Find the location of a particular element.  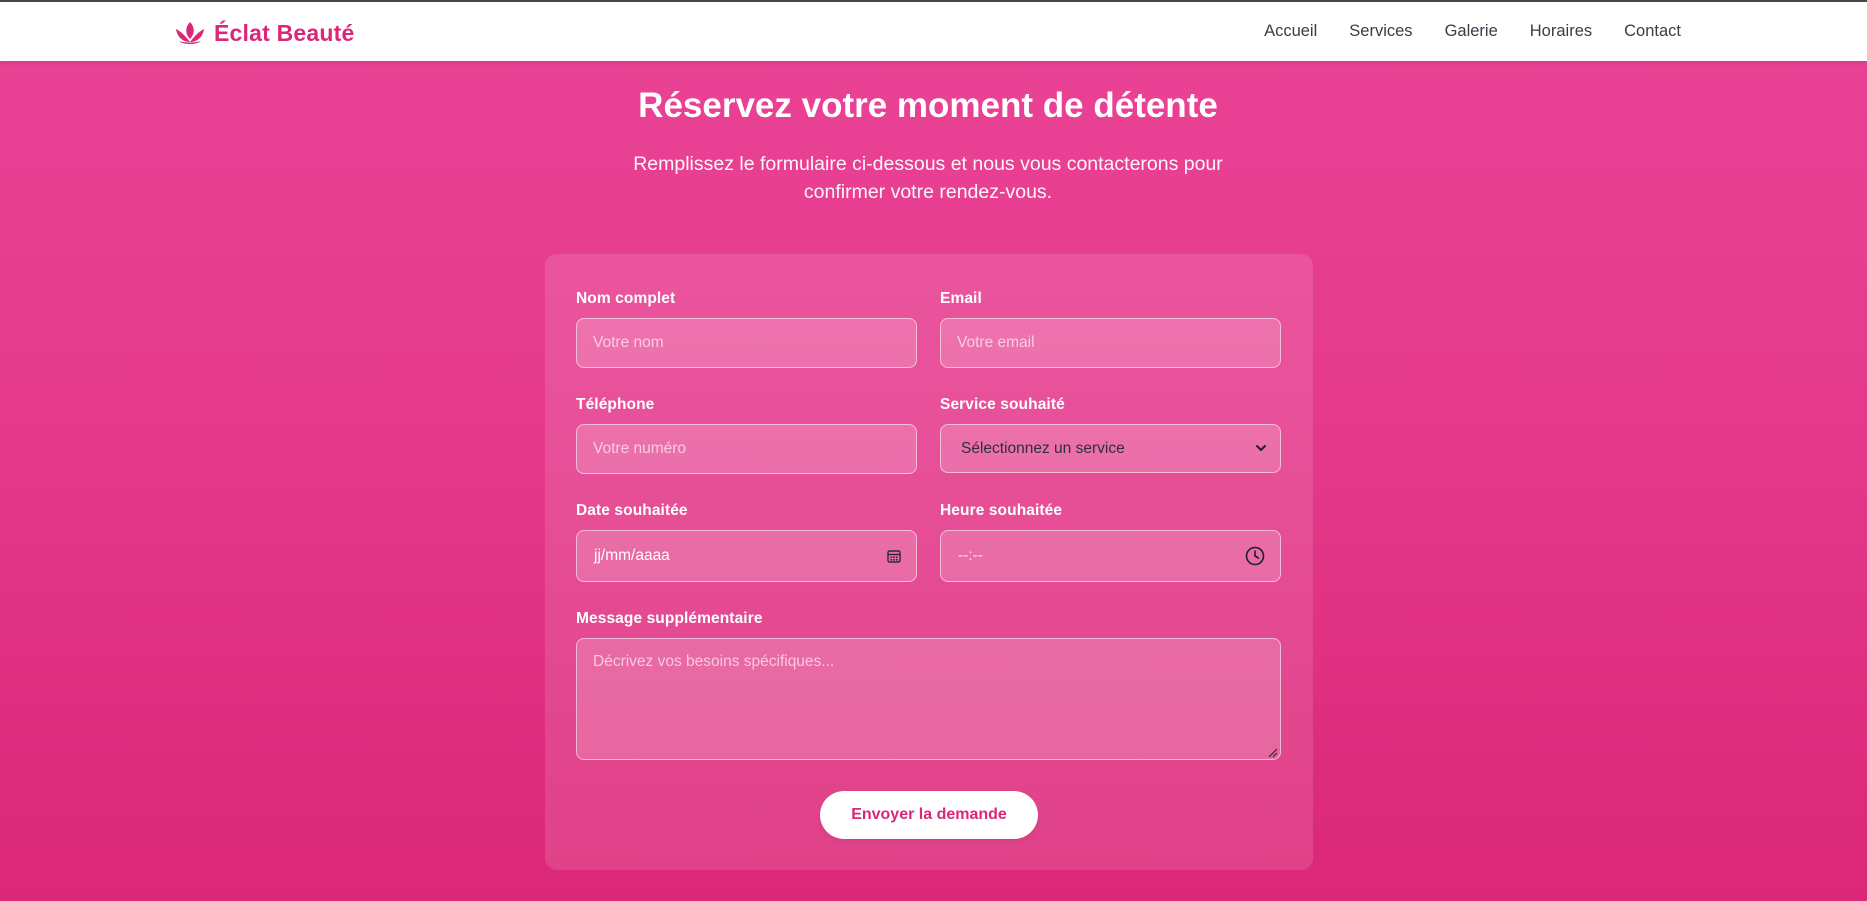

phone-input is located at coordinates (746, 449).